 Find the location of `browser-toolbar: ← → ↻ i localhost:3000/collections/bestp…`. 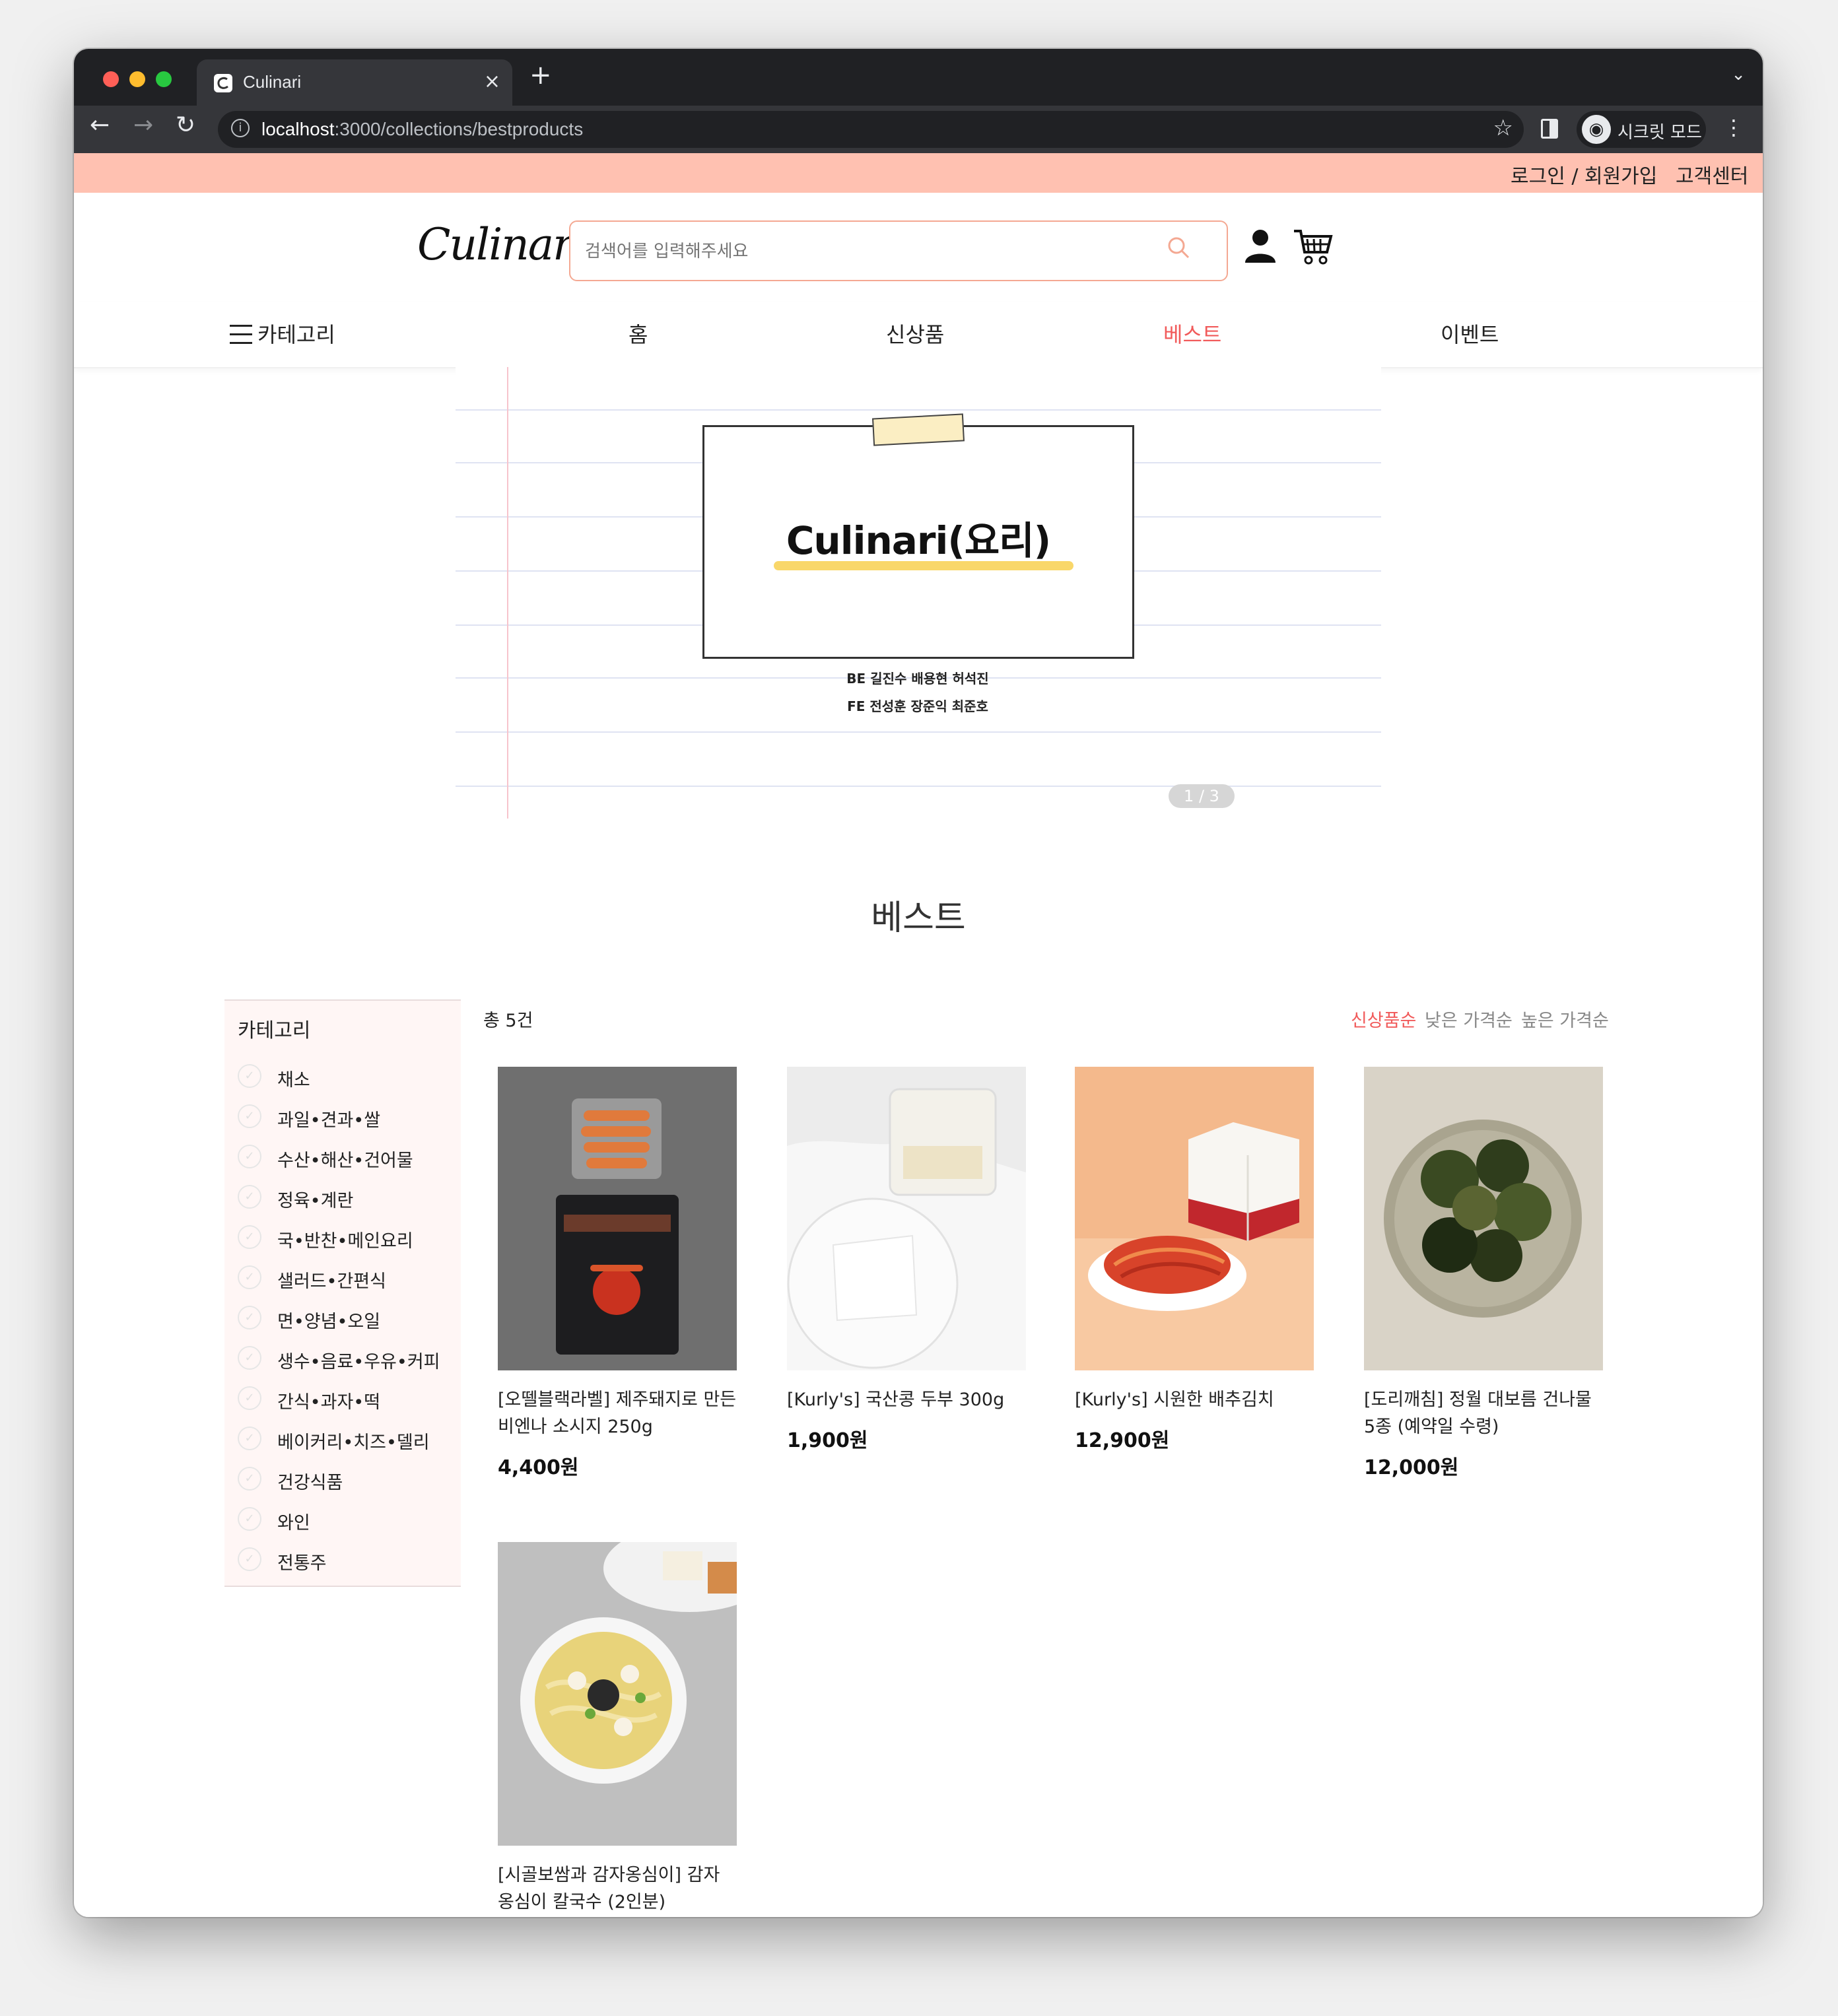

browser-toolbar: ← → ↻ i localhost:3000/collections/bestp… is located at coordinates (919, 129).